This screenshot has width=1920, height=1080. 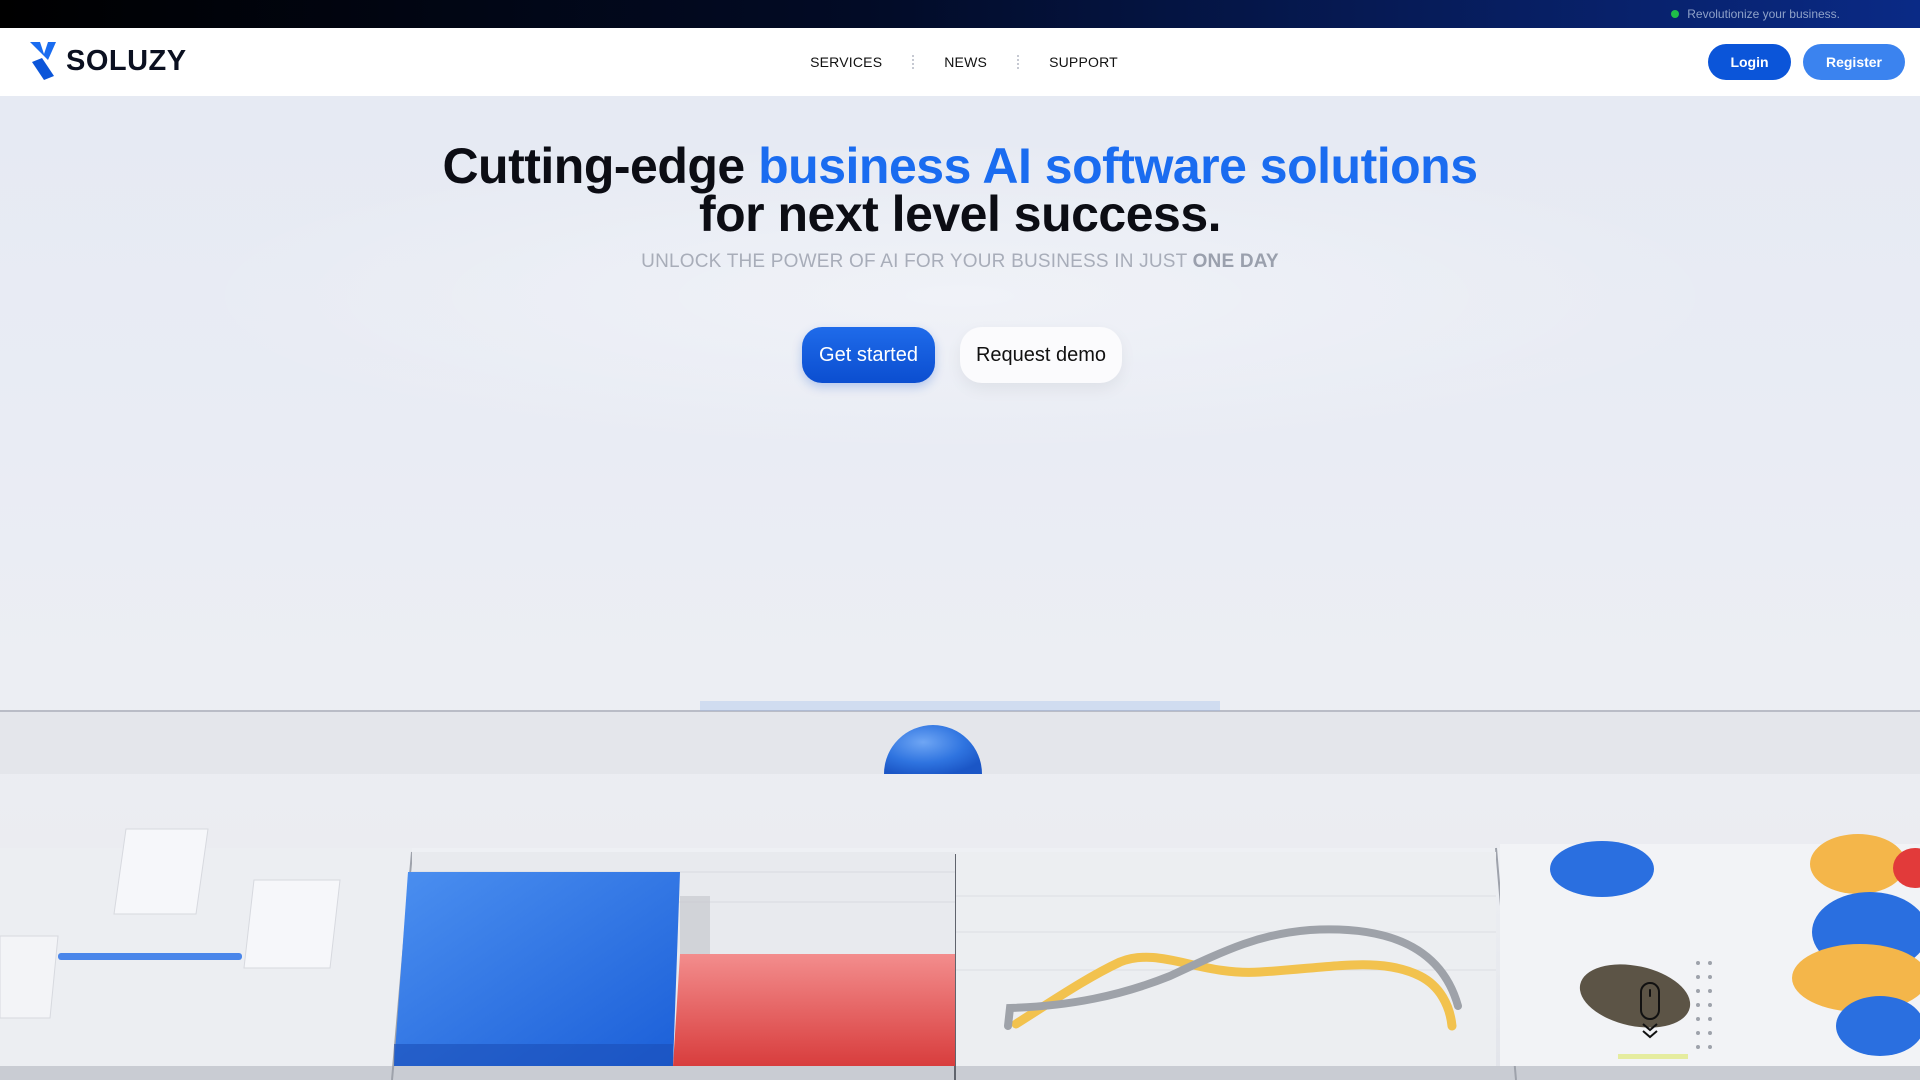 I want to click on announcement-bar: Revolutionize your business., so click(x=960, y=14).